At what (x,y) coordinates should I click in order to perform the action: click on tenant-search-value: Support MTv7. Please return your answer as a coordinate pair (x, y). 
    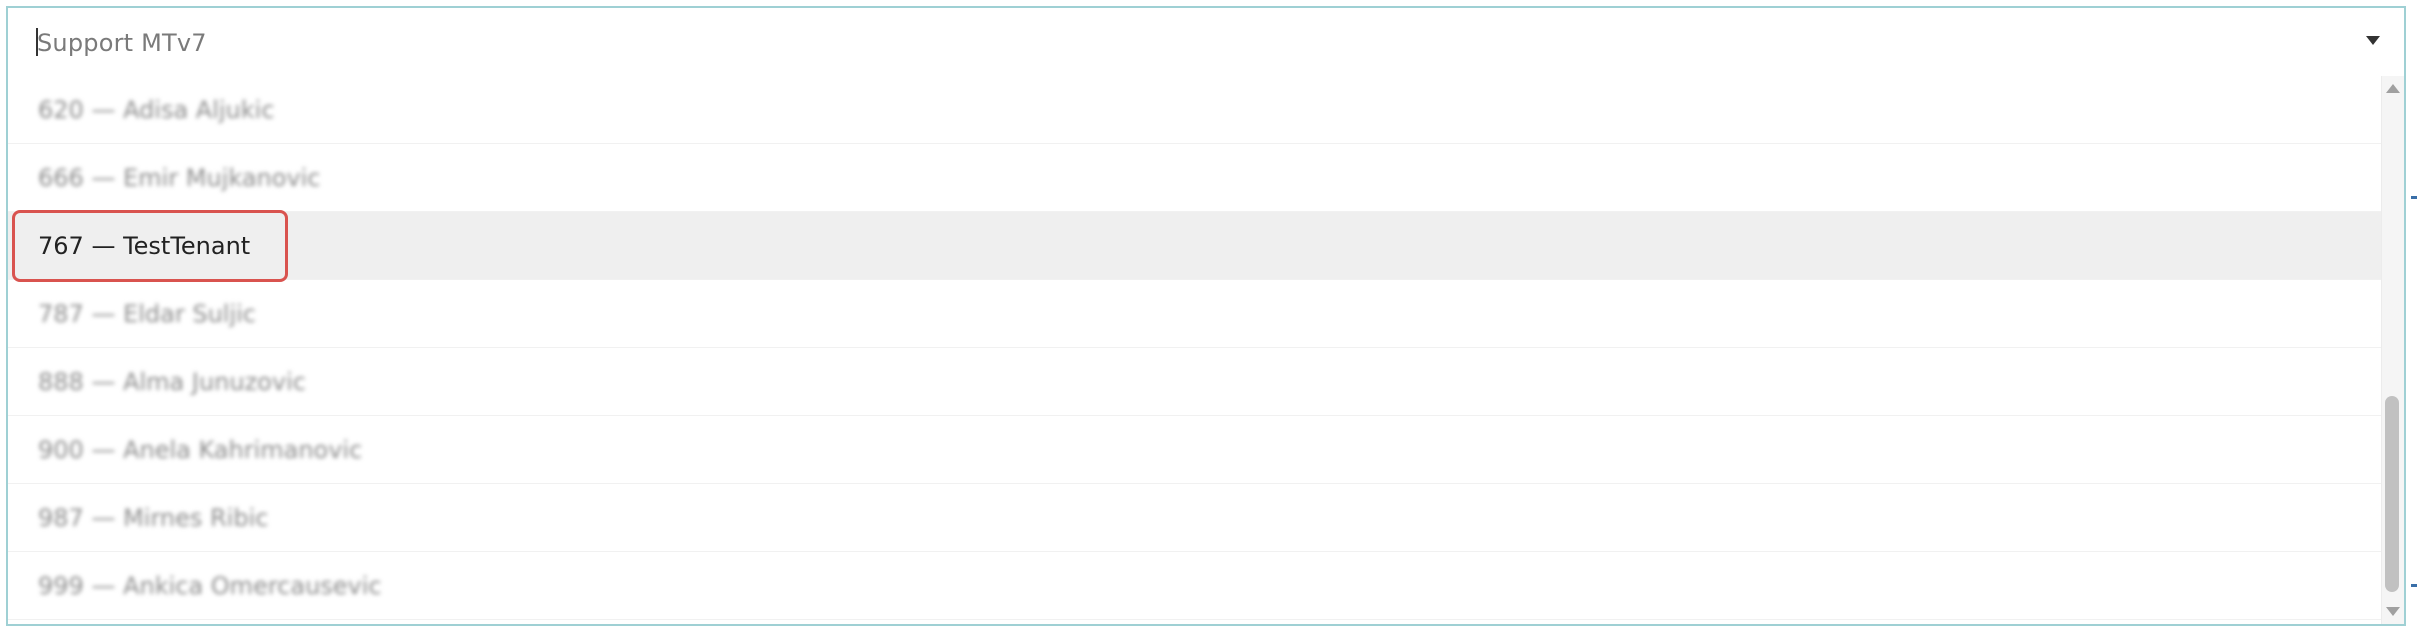
    Looking at the image, I should click on (122, 43).